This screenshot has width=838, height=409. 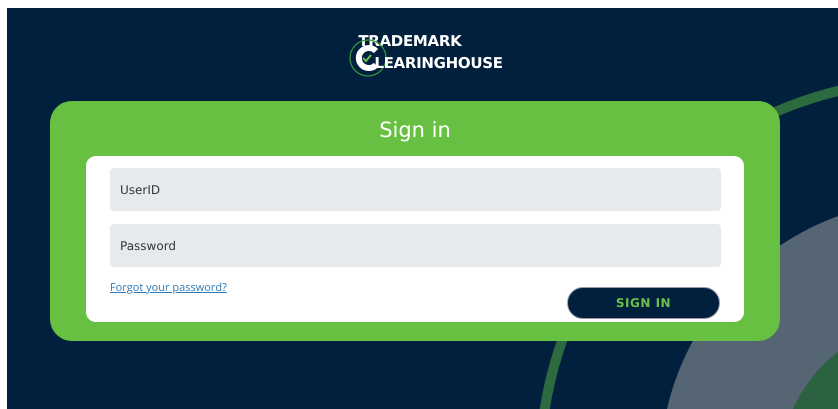 What do you see at coordinates (438, 63) in the screenshot?
I see `logo-text: LEARINGHOUSE` at bounding box center [438, 63].